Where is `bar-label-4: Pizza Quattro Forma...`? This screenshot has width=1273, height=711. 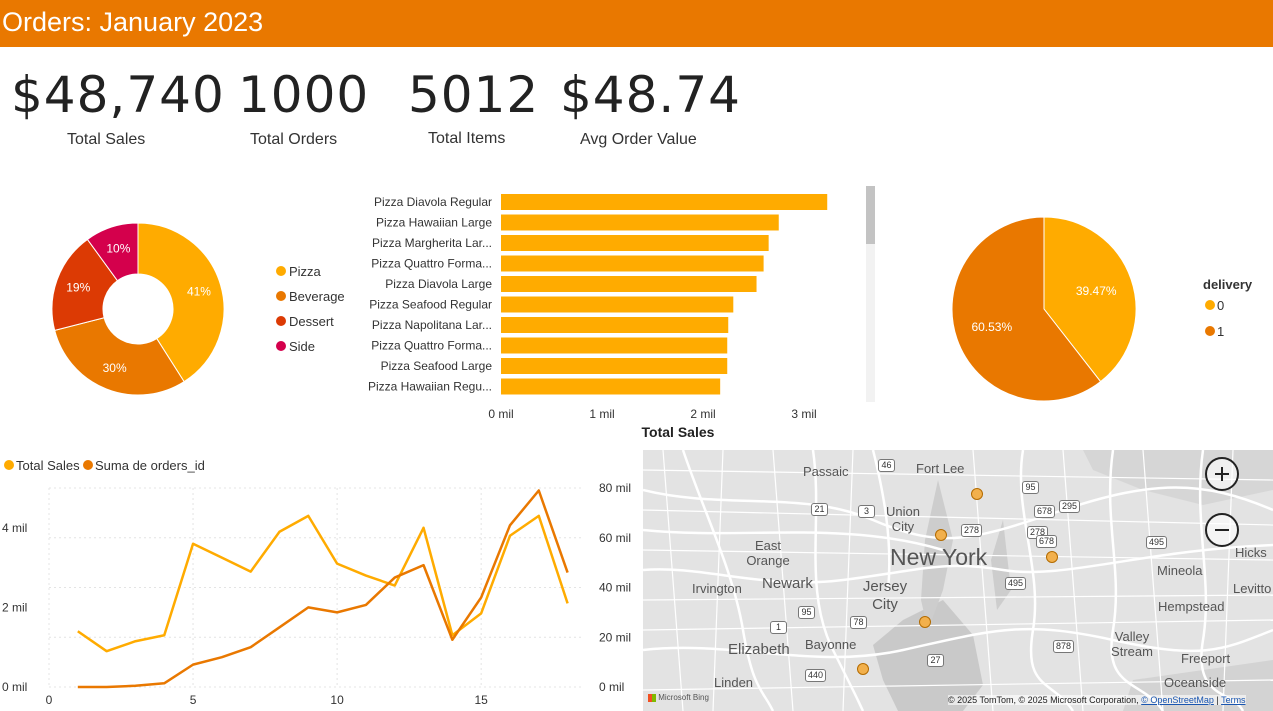 bar-label-4: Pizza Quattro Forma... is located at coordinates (431, 264).